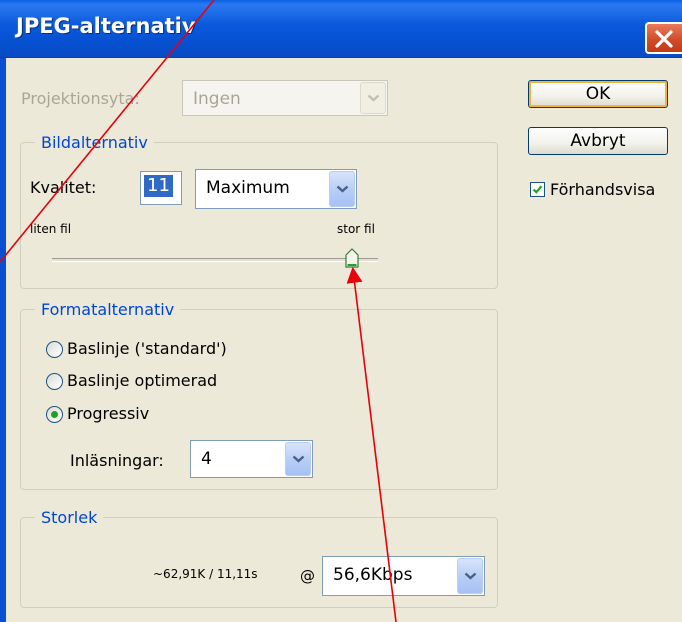 The width and height of the screenshot is (682, 622). I want to click on annotation-arrow, so click(371, 444).